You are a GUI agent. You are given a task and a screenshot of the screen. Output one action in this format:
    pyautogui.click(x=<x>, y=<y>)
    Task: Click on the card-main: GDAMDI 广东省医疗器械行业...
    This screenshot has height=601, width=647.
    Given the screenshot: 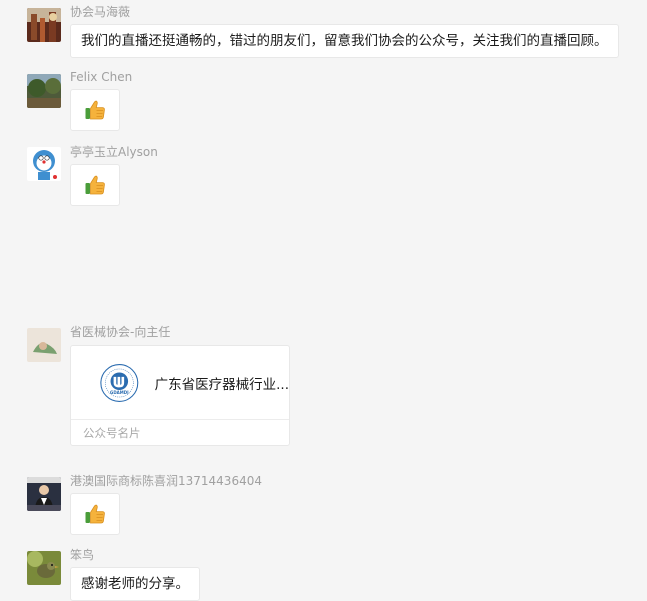 What is the action you would take?
    pyautogui.click(x=180, y=382)
    